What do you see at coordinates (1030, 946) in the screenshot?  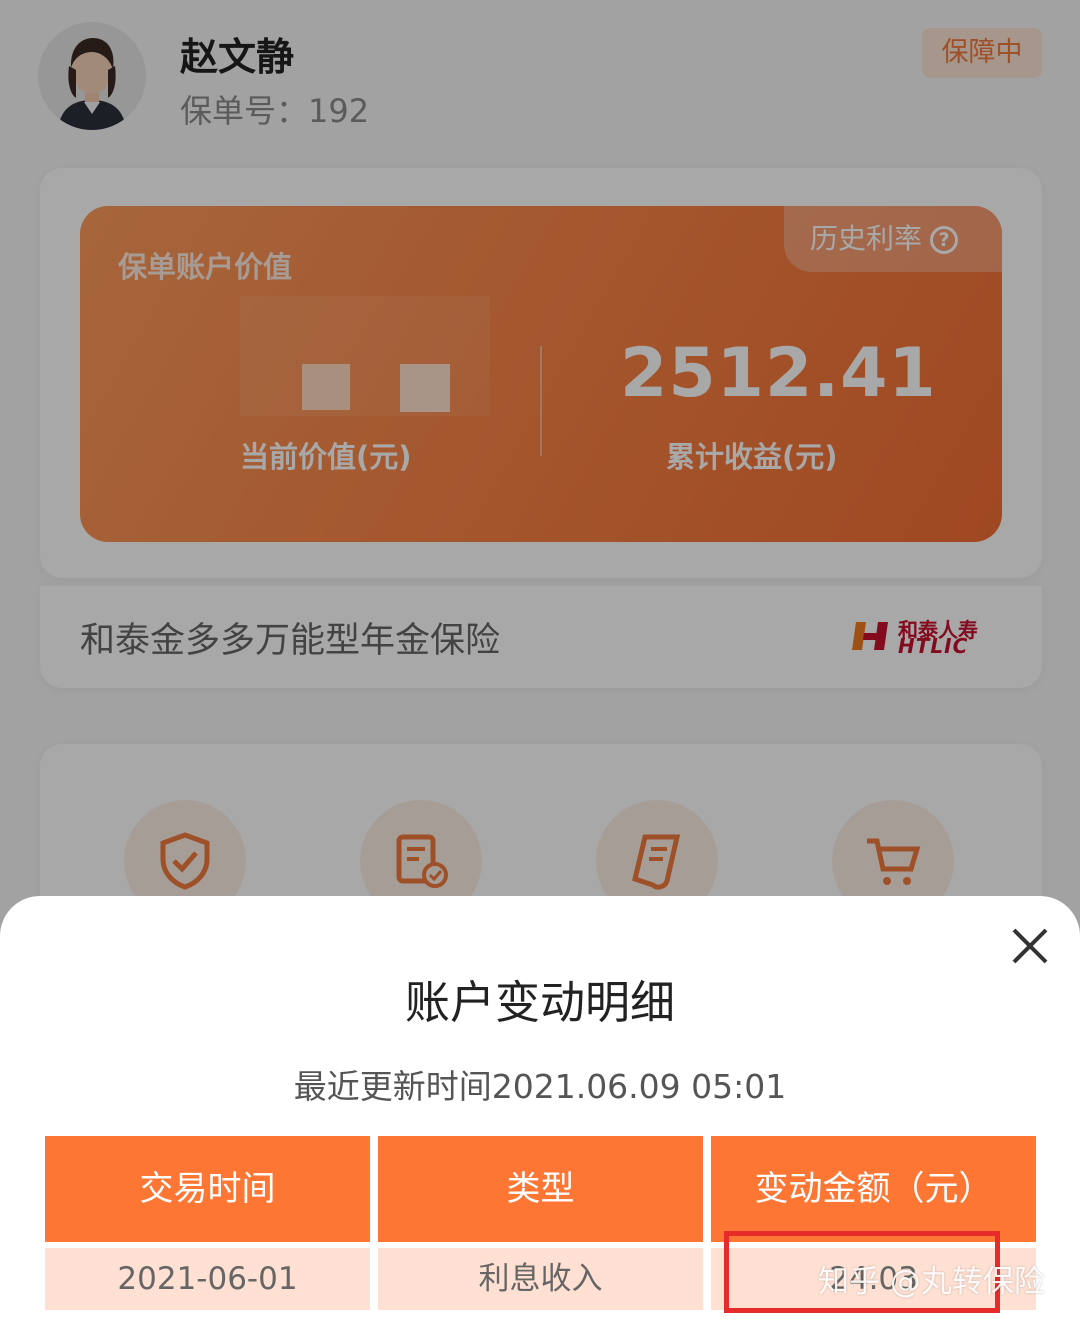 I see `close-icon` at bounding box center [1030, 946].